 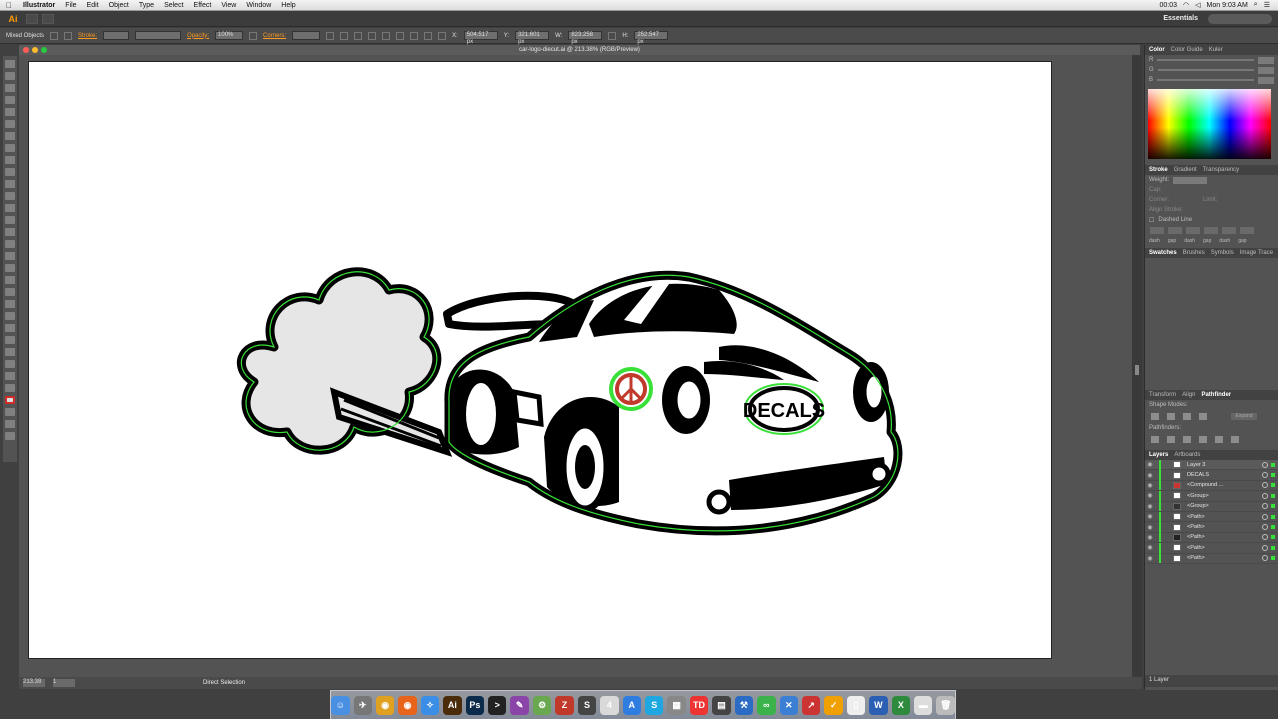 I want to click on pencil-tool-icon, so click(x=10, y=172).